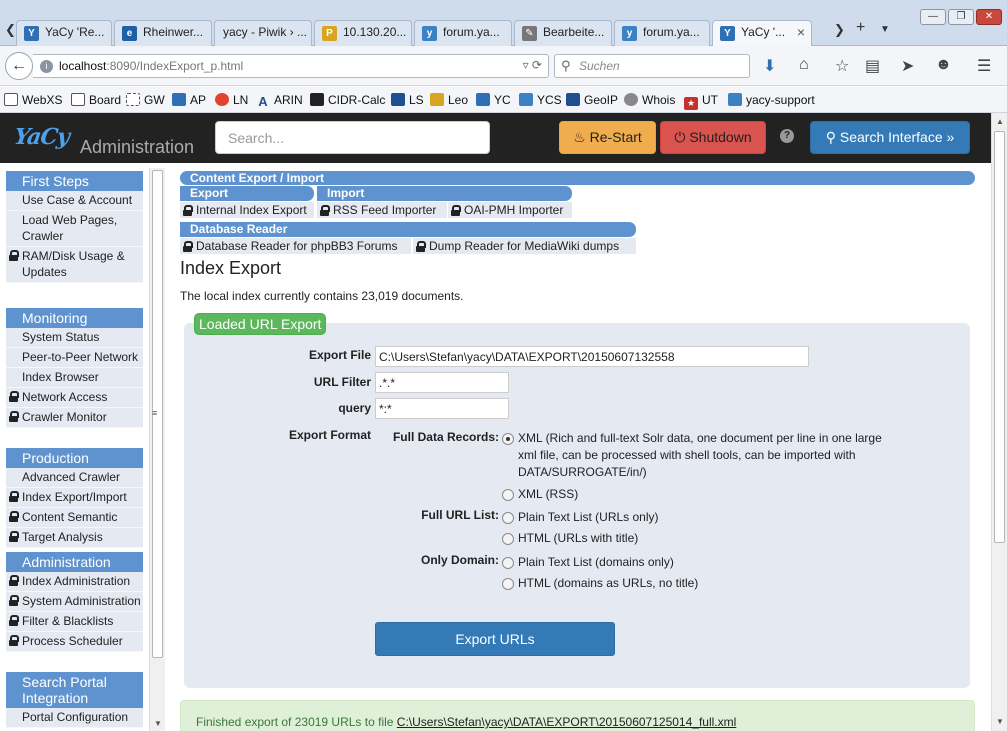 This screenshot has width=1007, height=731. What do you see at coordinates (74, 478) in the screenshot?
I see `sidebar-item-advanced-crawler: Advanced Crawler` at bounding box center [74, 478].